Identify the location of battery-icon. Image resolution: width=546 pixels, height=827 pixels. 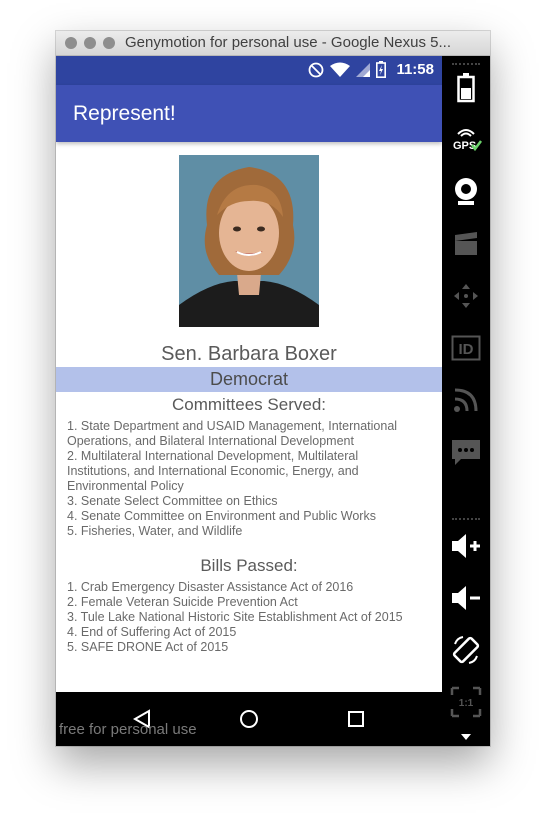
(466, 88).